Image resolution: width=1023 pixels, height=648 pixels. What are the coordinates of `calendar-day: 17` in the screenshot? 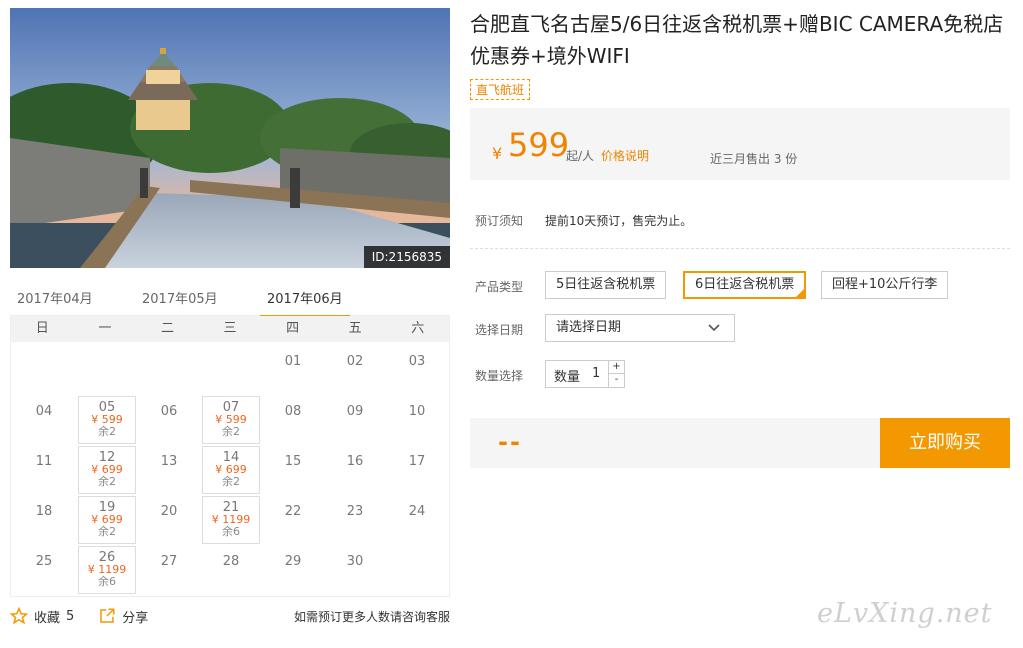 It's located at (417, 470).